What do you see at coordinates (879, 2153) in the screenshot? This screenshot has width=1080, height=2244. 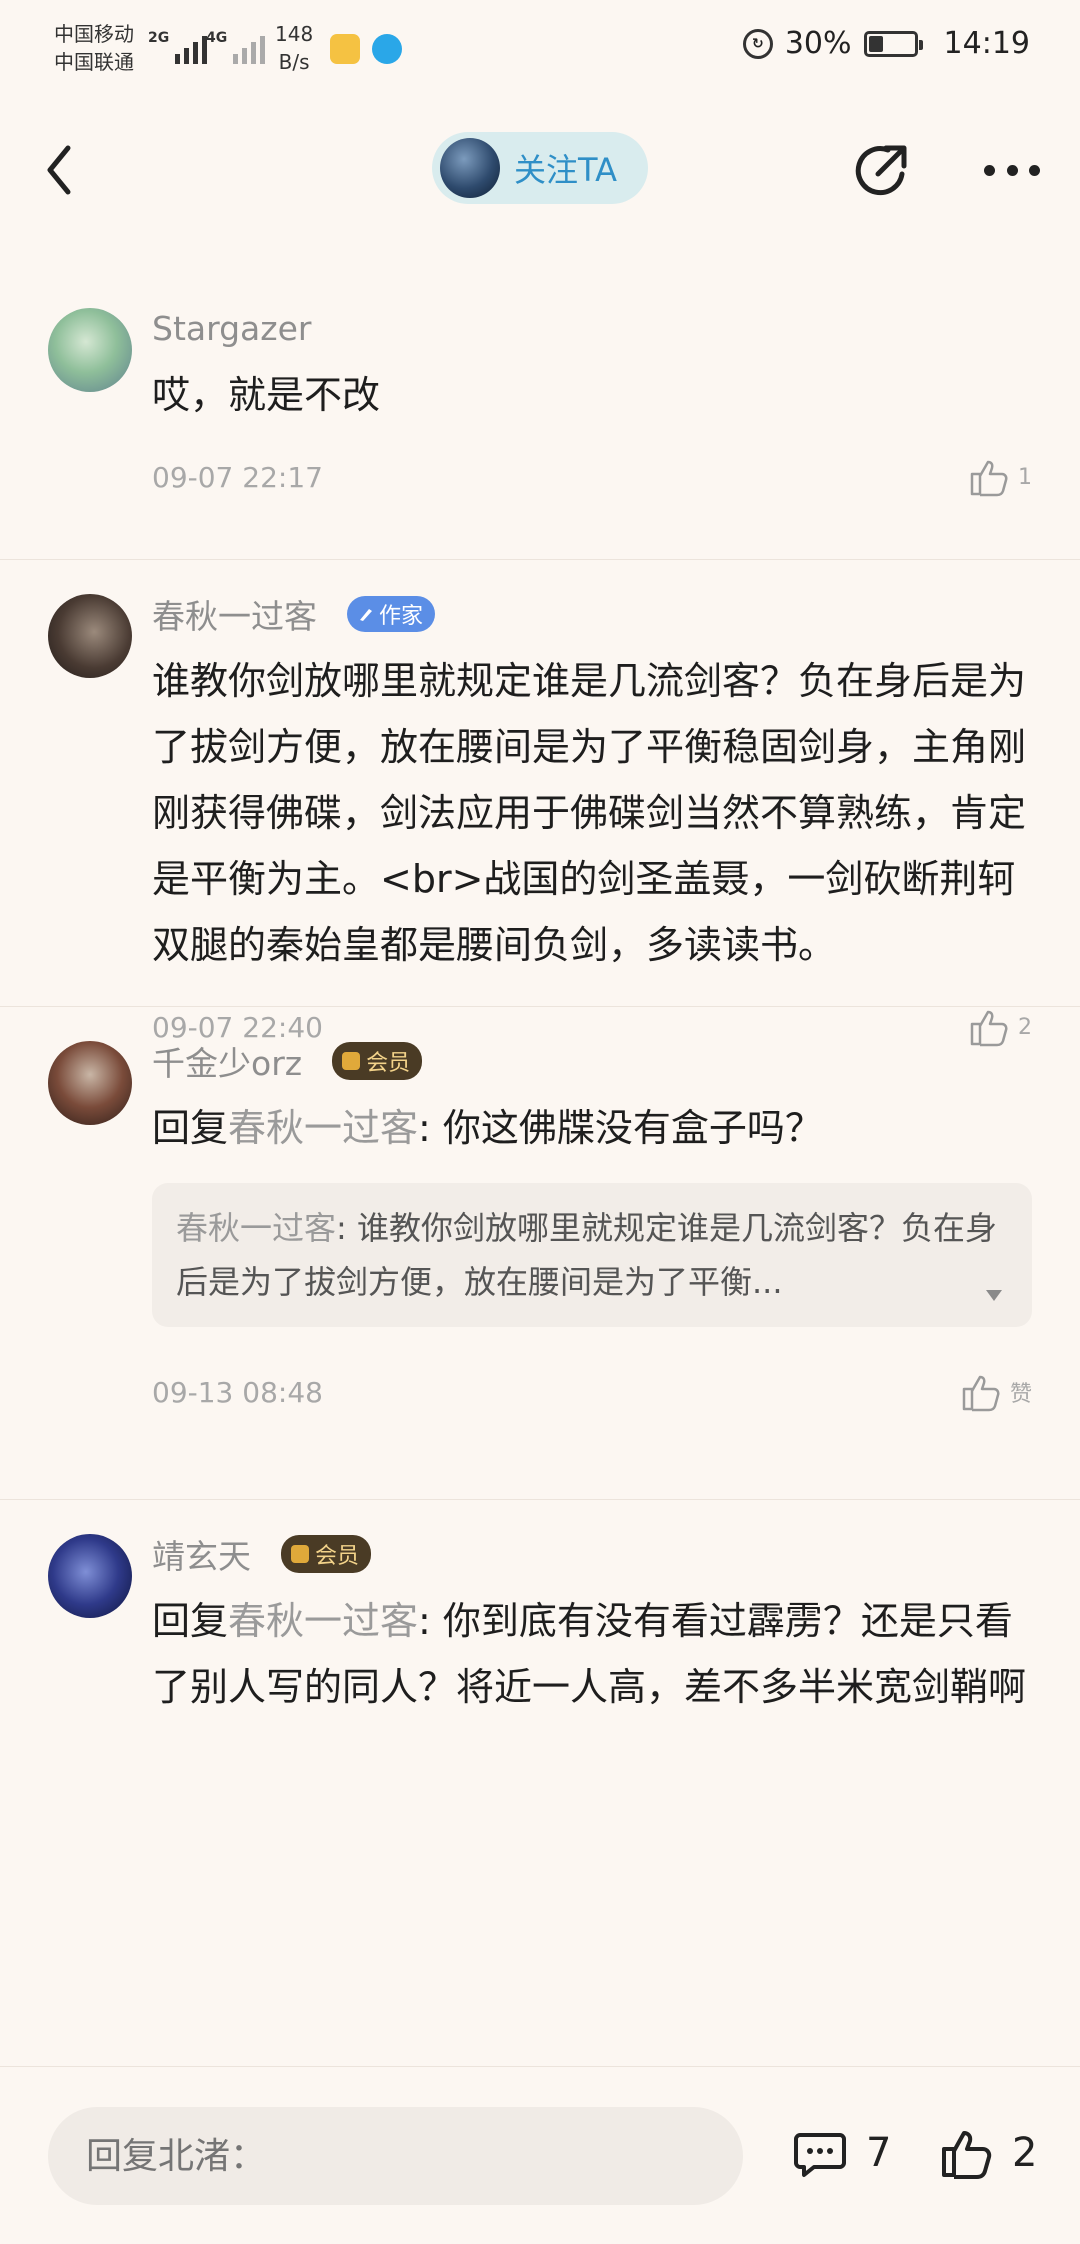 I see `comment-count: 7` at bounding box center [879, 2153].